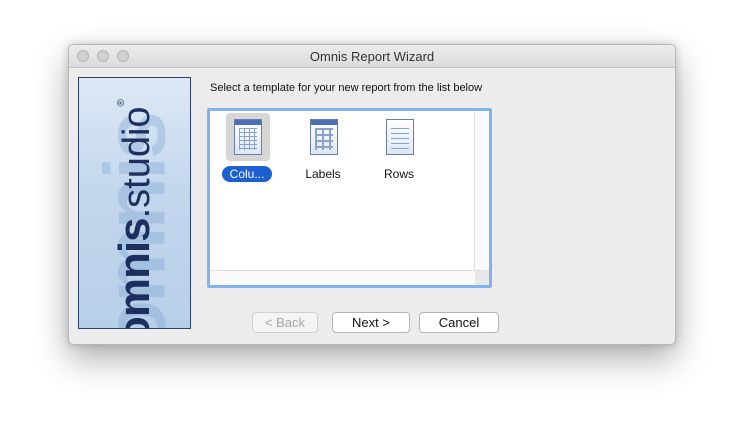 This screenshot has width=742, height=436. What do you see at coordinates (398, 174) in the screenshot?
I see `template-label: Rows` at bounding box center [398, 174].